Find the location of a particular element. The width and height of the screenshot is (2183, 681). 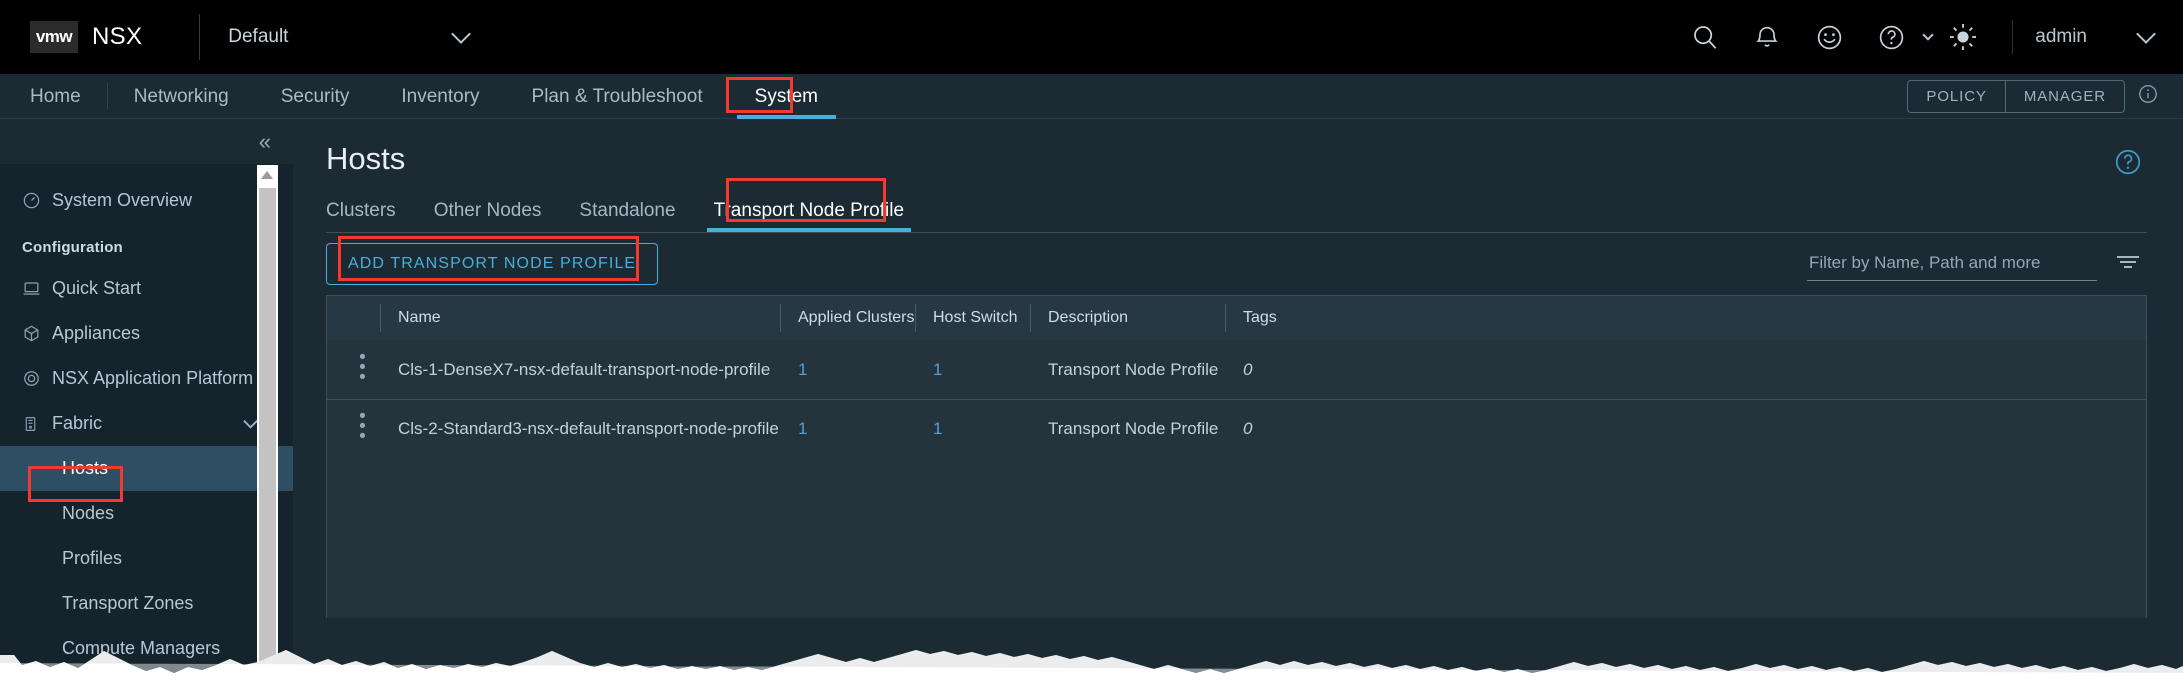

table-header-host-switch: Host Switch is located at coordinates (972, 318).